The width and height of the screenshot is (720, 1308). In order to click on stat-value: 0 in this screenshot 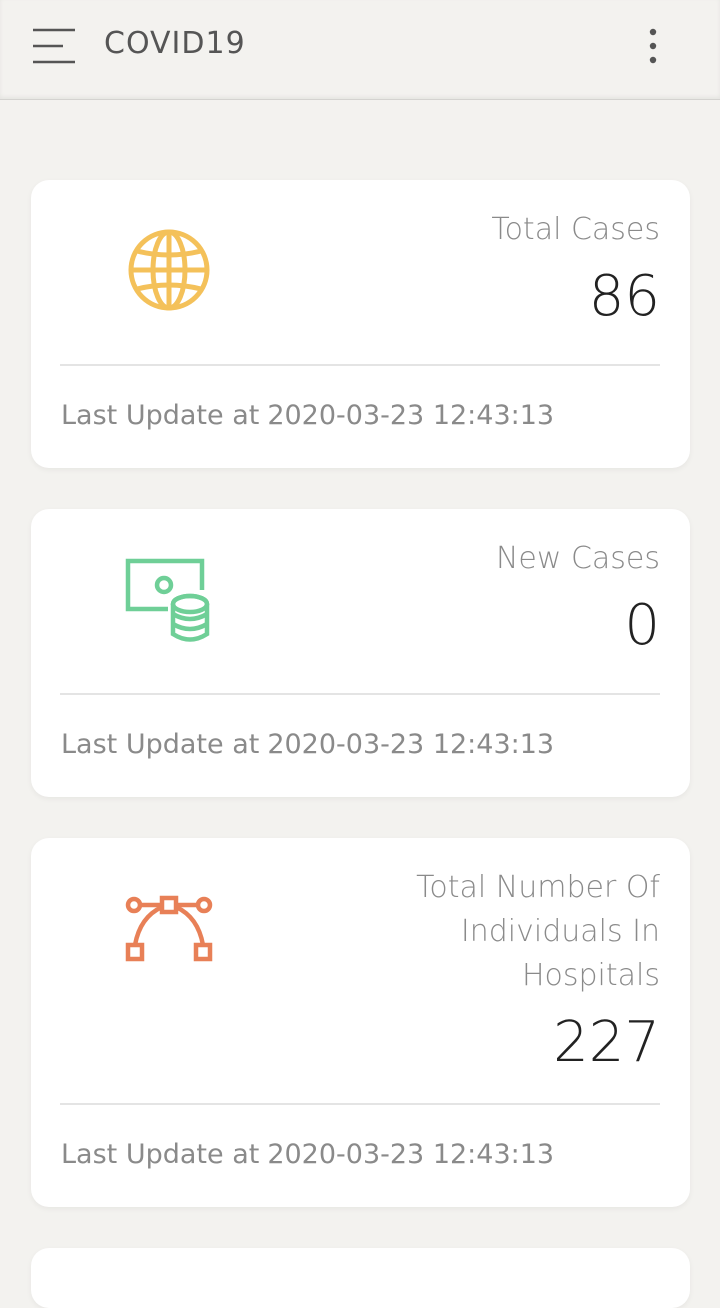, I will do `click(642, 625)`.